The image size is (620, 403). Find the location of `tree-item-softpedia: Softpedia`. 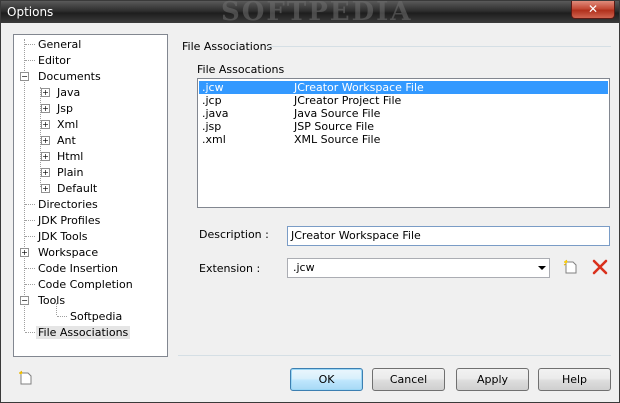

tree-item-softpedia: Softpedia is located at coordinates (96, 316).